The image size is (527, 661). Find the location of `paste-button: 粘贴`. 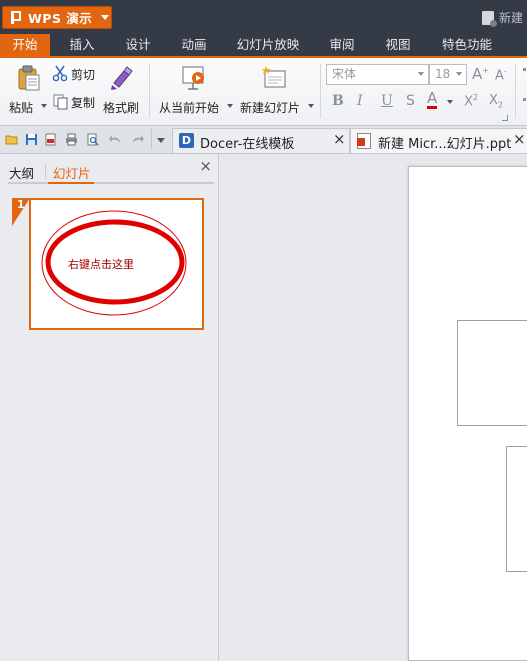

paste-button: 粘贴 is located at coordinates (31, 91).